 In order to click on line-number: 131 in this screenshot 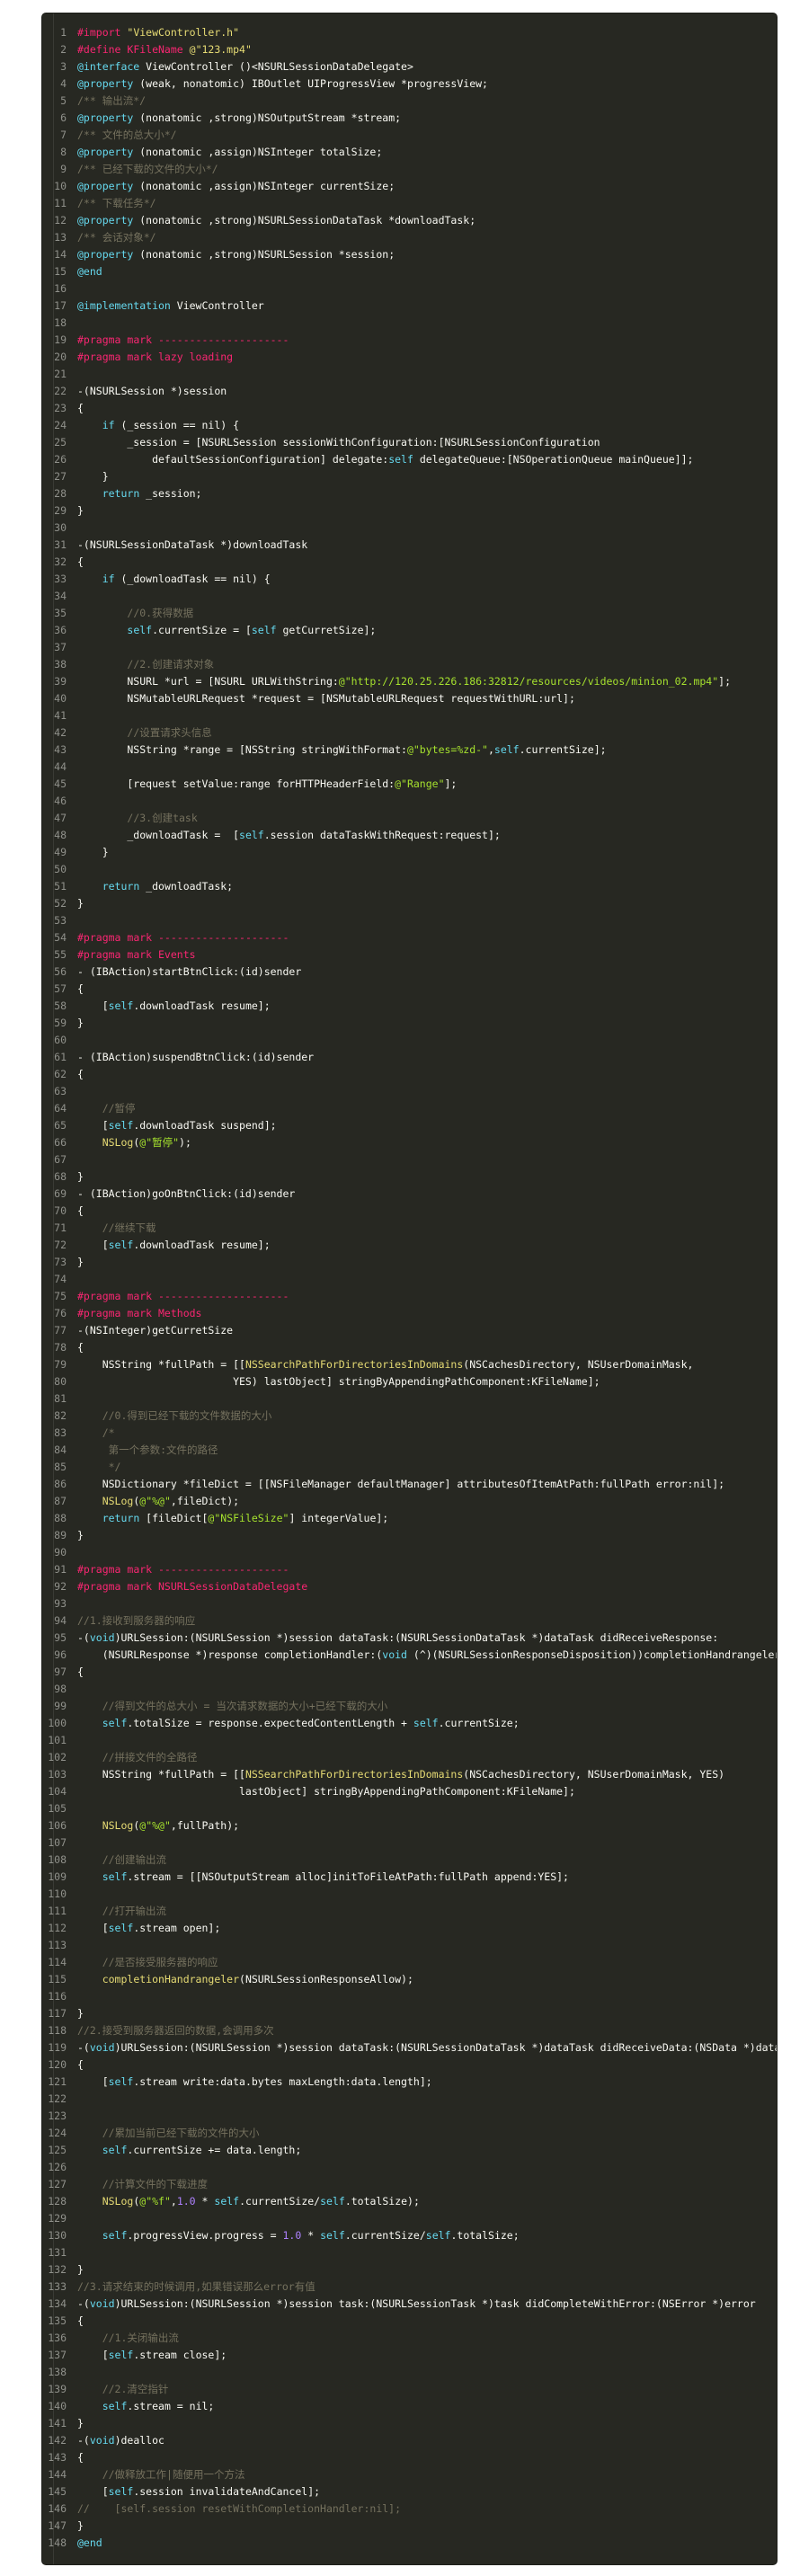, I will do `click(57, 2252)`.